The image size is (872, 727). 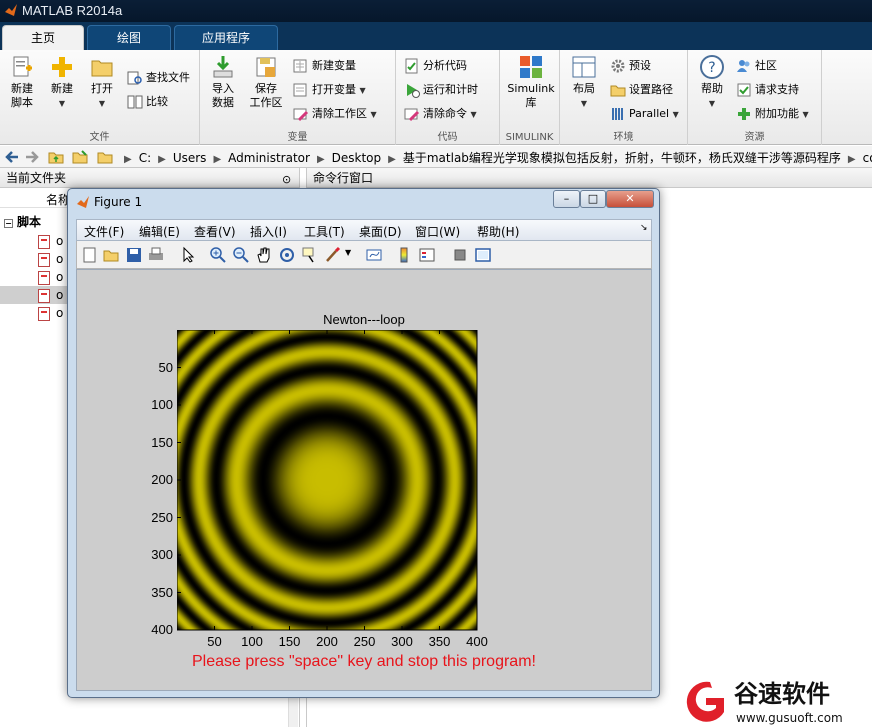 What do you see at coordinates (593, 199) in the screenshot?
I see `maximize-button: □` at bounding box center [593, 199].